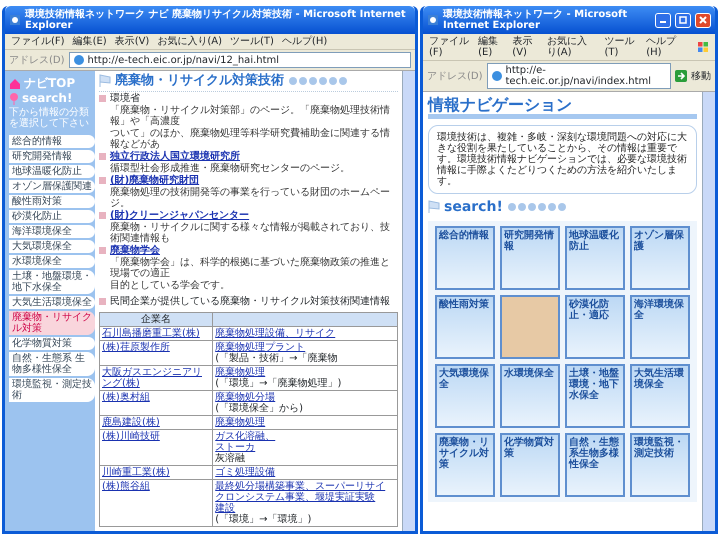 The height and width of the screenshot is (540, 720). I want to click on category-tile: 大気生活環境保全, so click(660, 396).